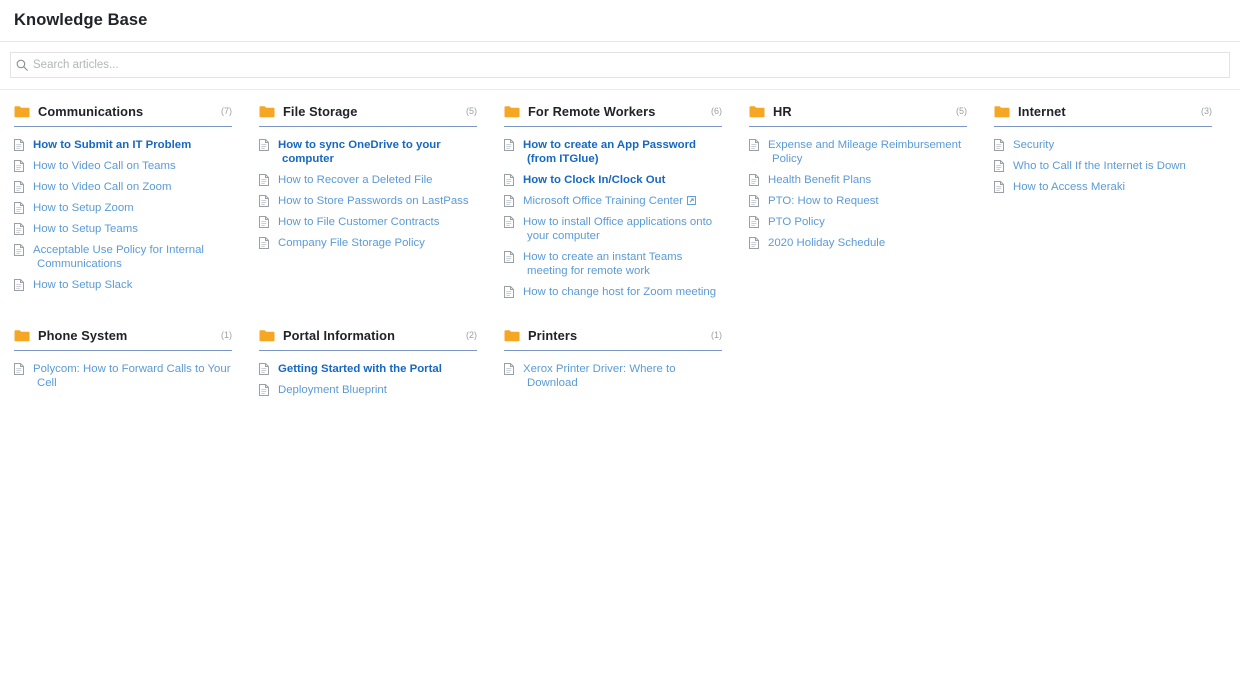 This screenshot has height=698, width=1240. Describe the element at coordinates (1069, 187) in the screenshot. I see `article-link: How to Access Meraki` at that location.